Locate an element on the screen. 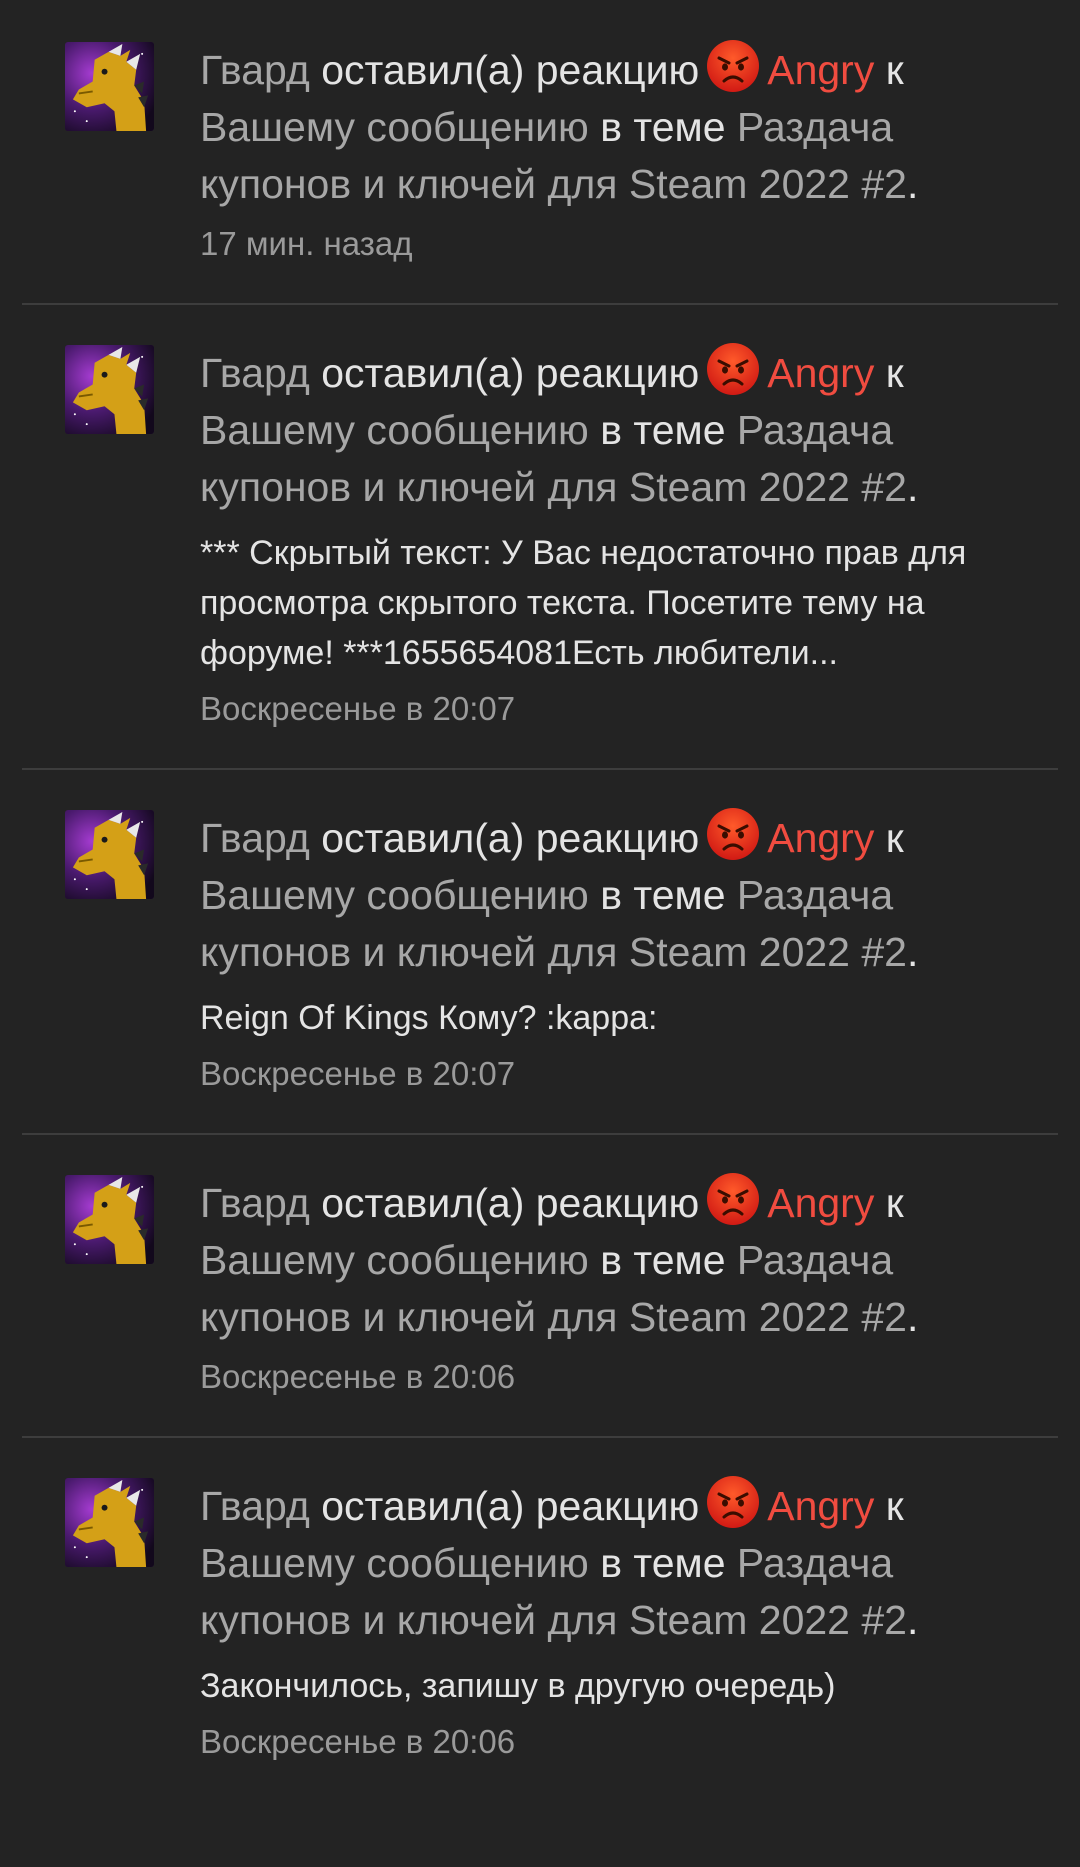  post-snippet: Reign Of Kings Кому? :kappa: is located at coordinates (429, 1018).